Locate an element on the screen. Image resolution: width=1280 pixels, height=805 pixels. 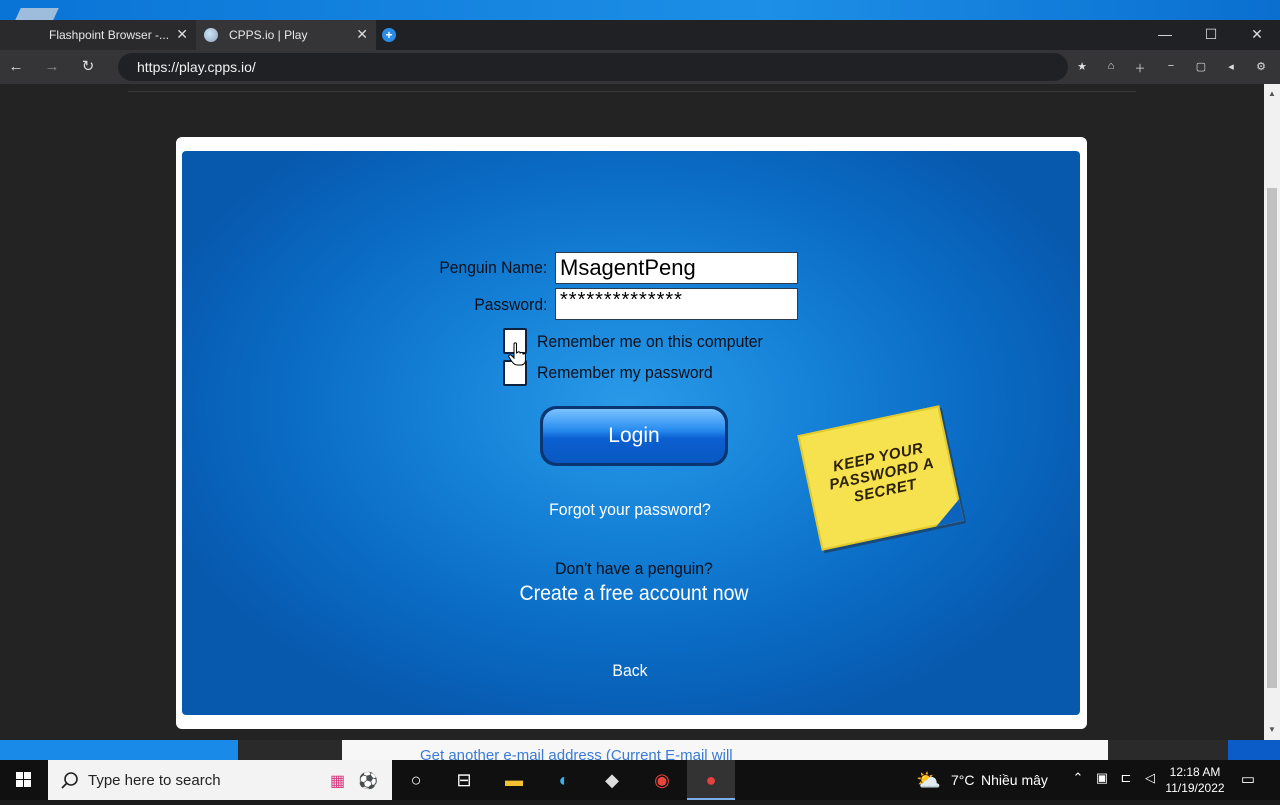
remember-password-label: Remember my password is located at coordinates (625, 372).